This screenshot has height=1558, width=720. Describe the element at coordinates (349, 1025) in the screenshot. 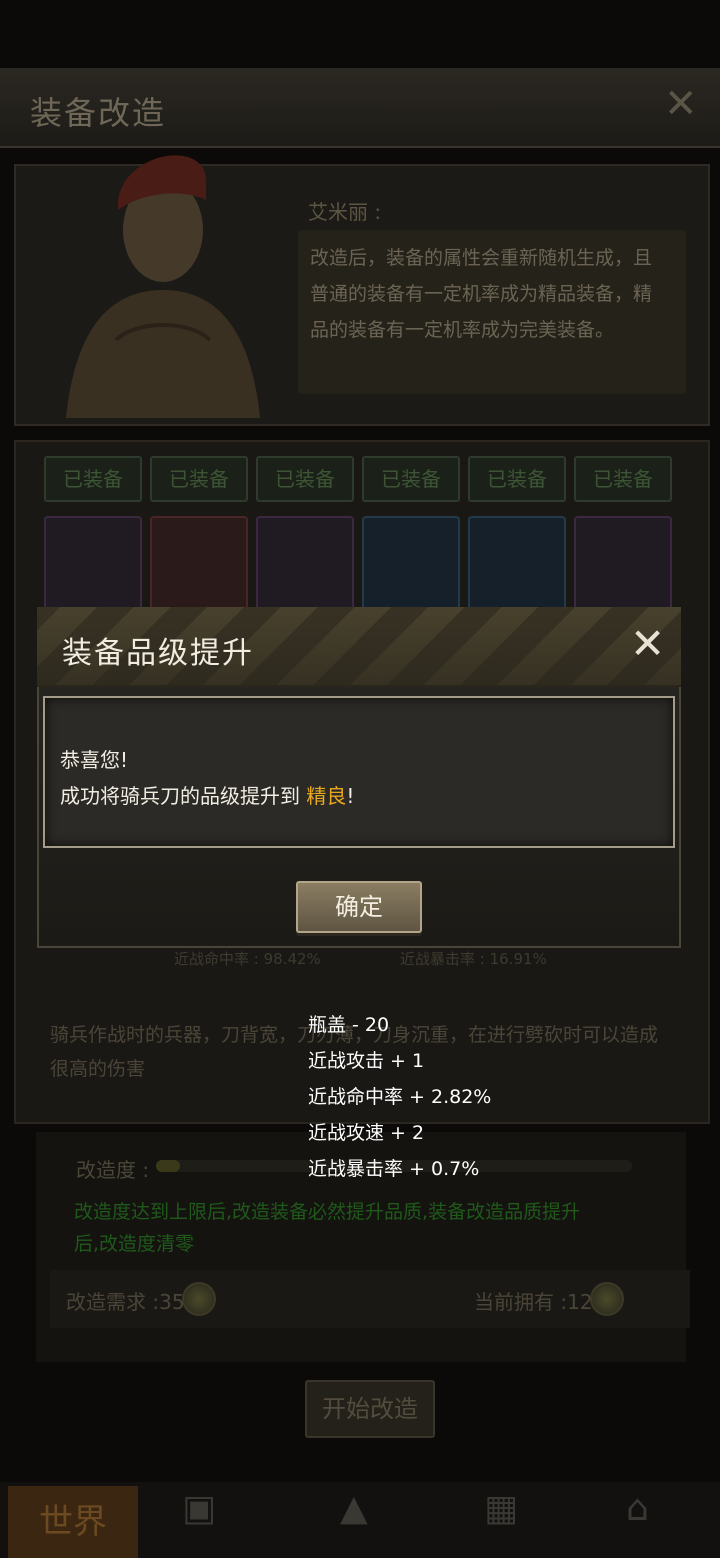

I see `stat-change: 瓶盖 - 20` at that location.